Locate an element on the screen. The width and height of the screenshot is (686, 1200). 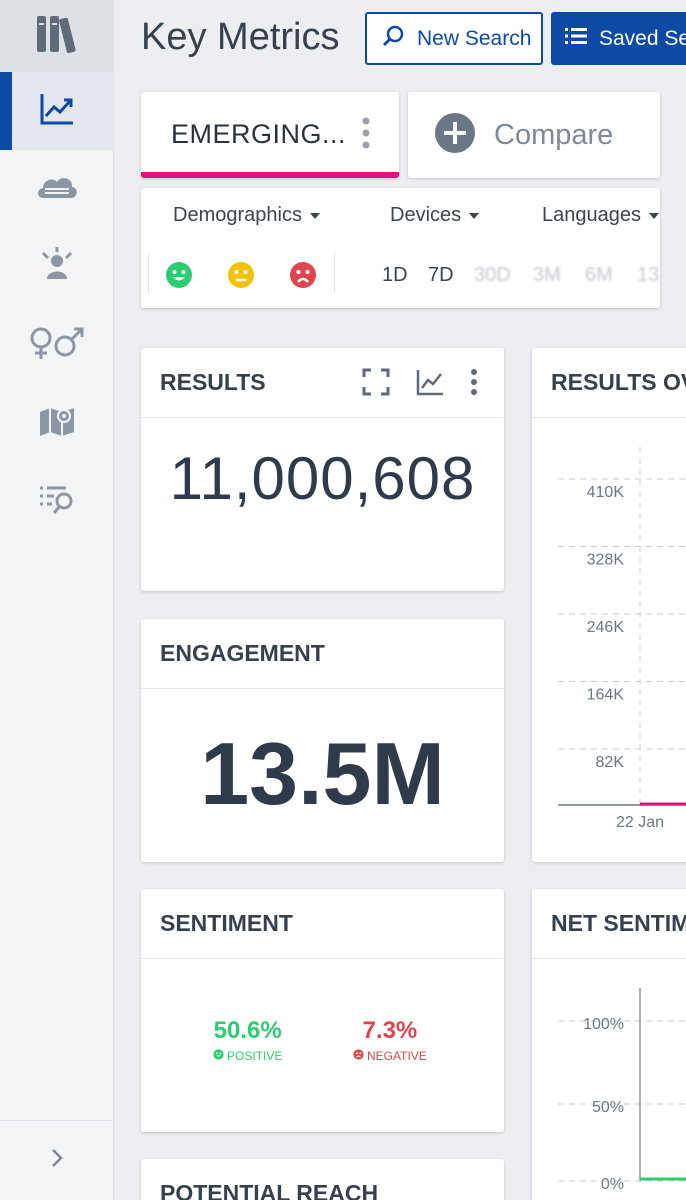
neutral-face-icon is located at coordinates (241, 275).